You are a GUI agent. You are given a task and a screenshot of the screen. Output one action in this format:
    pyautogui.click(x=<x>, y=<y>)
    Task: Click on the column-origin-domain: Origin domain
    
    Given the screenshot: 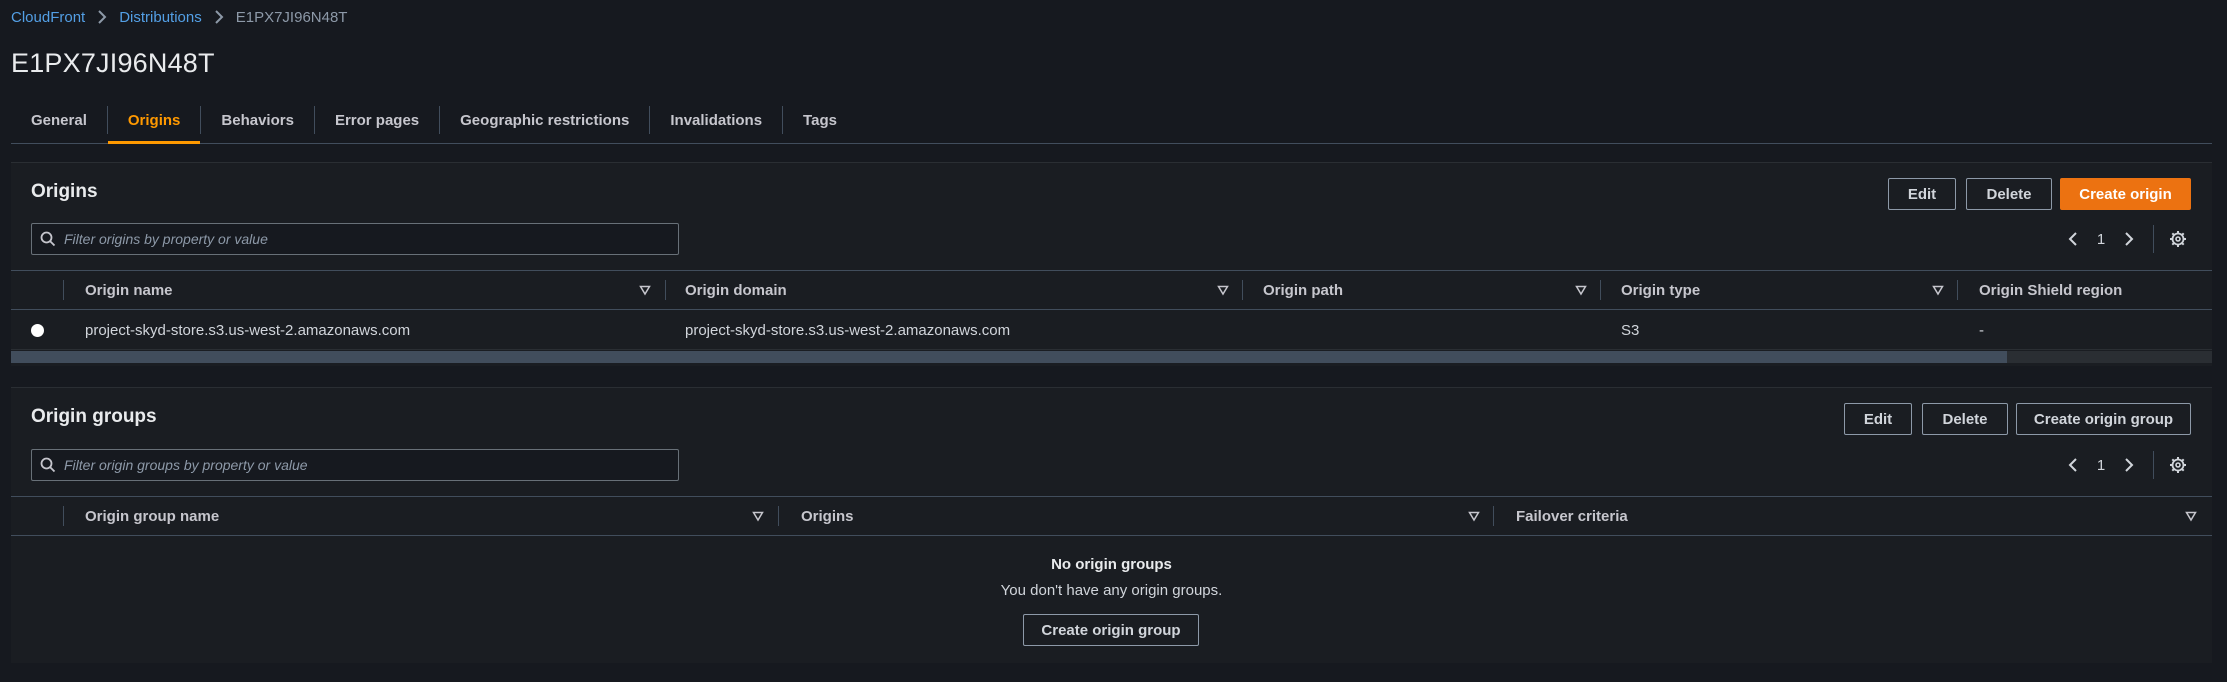 What is the action you would take?
    pyautogui.click(x=736, y=290)
    